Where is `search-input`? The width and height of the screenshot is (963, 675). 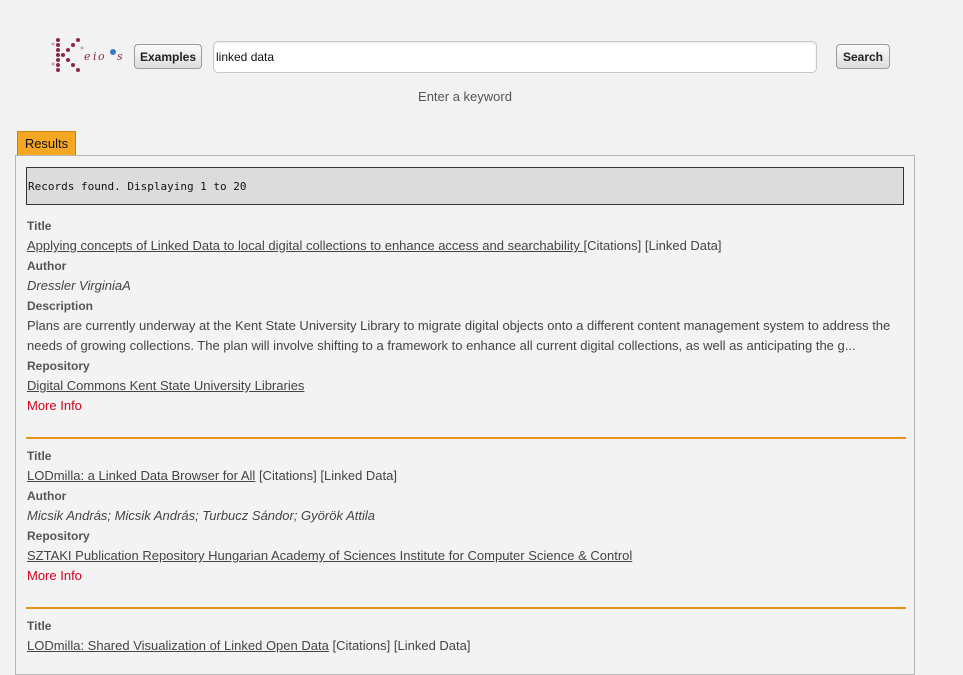
search-input is located at coordinates (515, 57).